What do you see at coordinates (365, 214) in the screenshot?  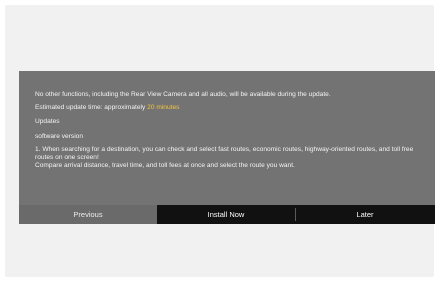 I see `later-button: Later` at bounding box center [365, 214].